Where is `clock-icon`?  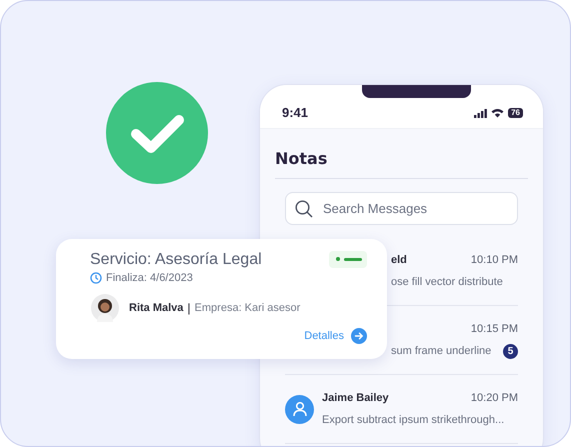 clock-icon is located at coordinates (96, 278).